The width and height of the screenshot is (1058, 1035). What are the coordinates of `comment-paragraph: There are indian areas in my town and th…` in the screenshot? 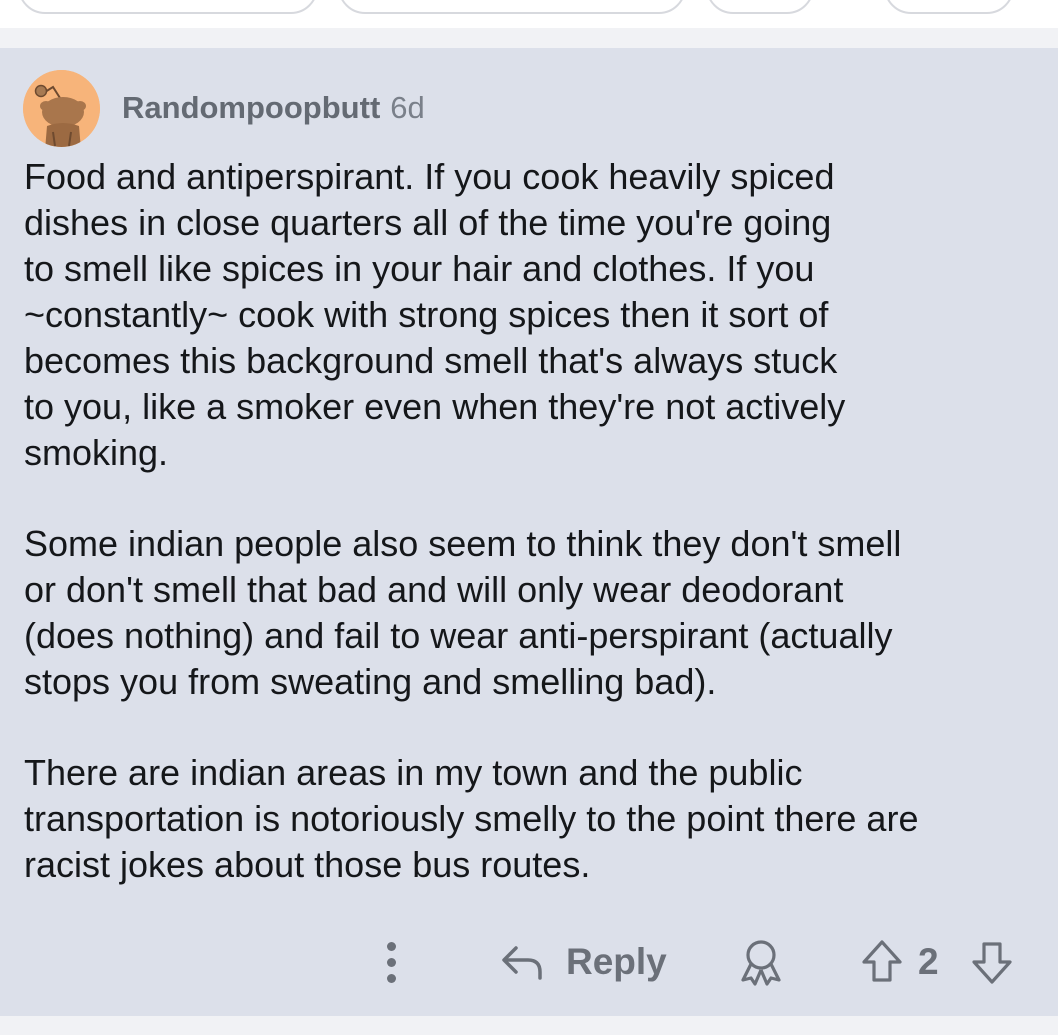 It's located at (471, 818).